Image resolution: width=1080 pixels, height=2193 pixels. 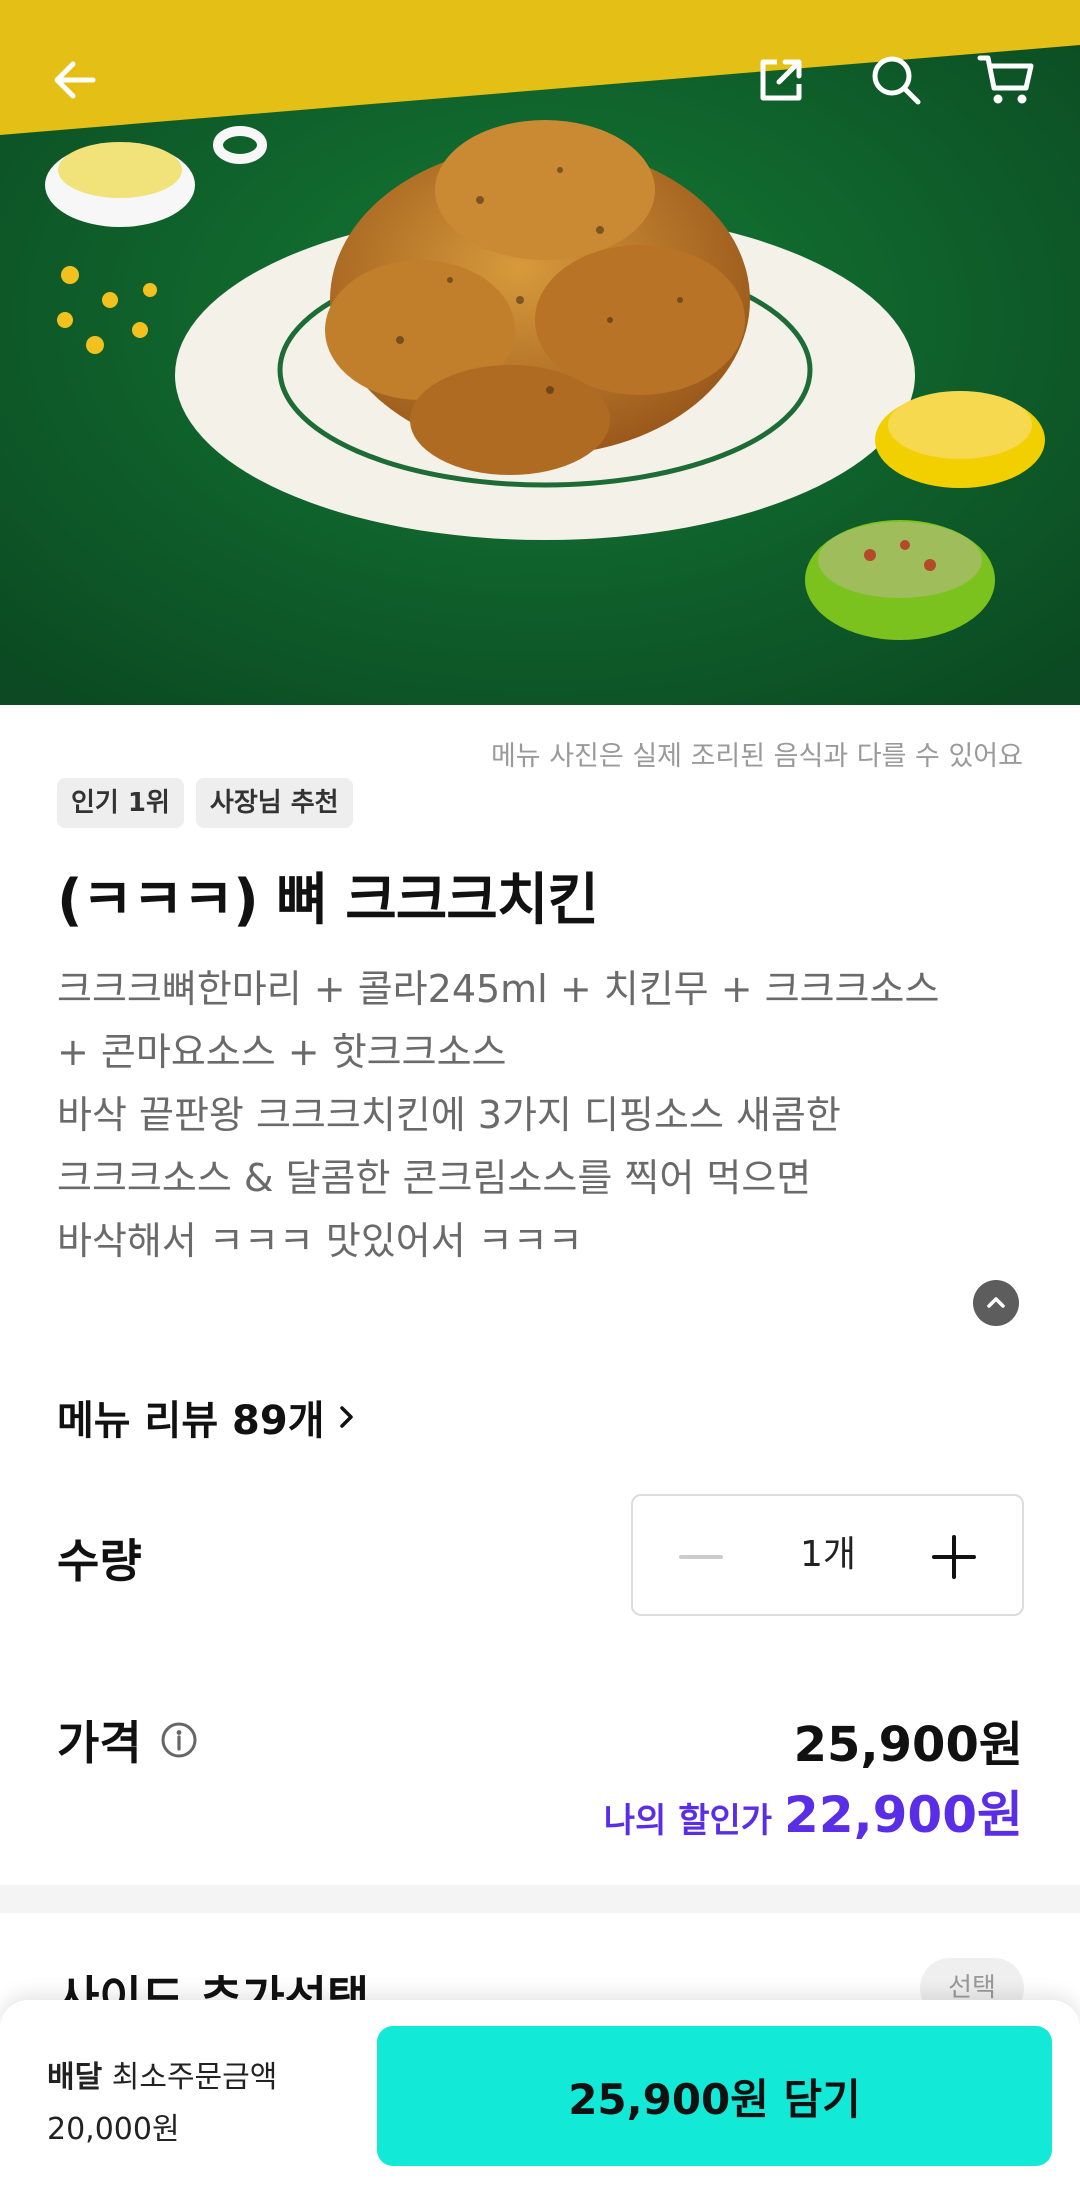 I want to click on review-link-label: 메뉴 리뷰 89개, so click(x=191, y=1421).